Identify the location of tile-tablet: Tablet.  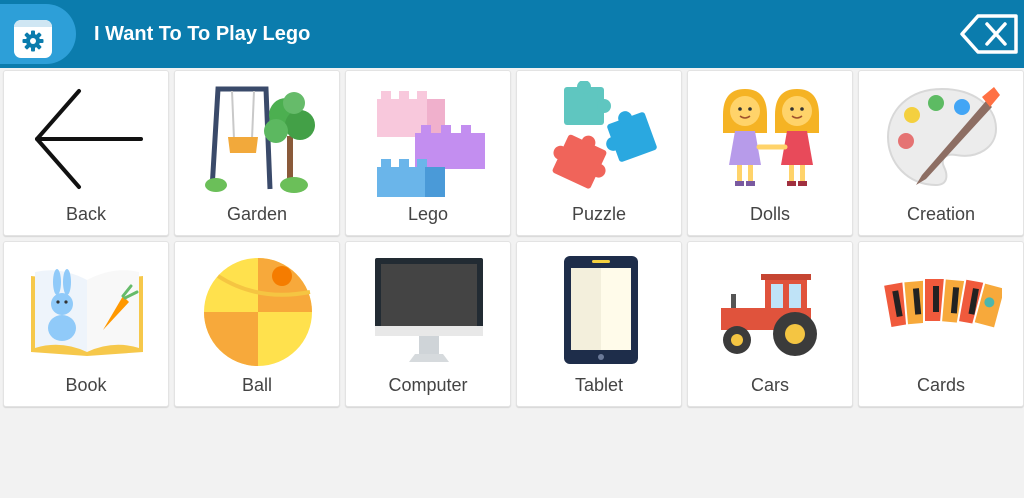
(599, 324).